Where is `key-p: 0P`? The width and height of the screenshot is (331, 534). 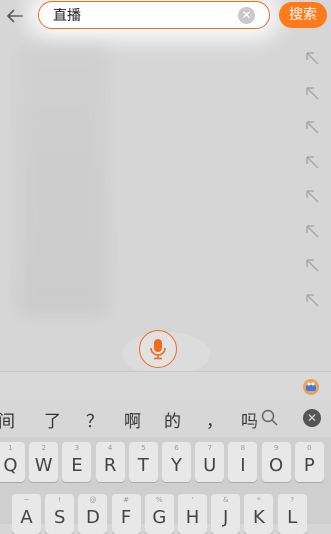 key-p: 0P is located at coordinates (309, 462).